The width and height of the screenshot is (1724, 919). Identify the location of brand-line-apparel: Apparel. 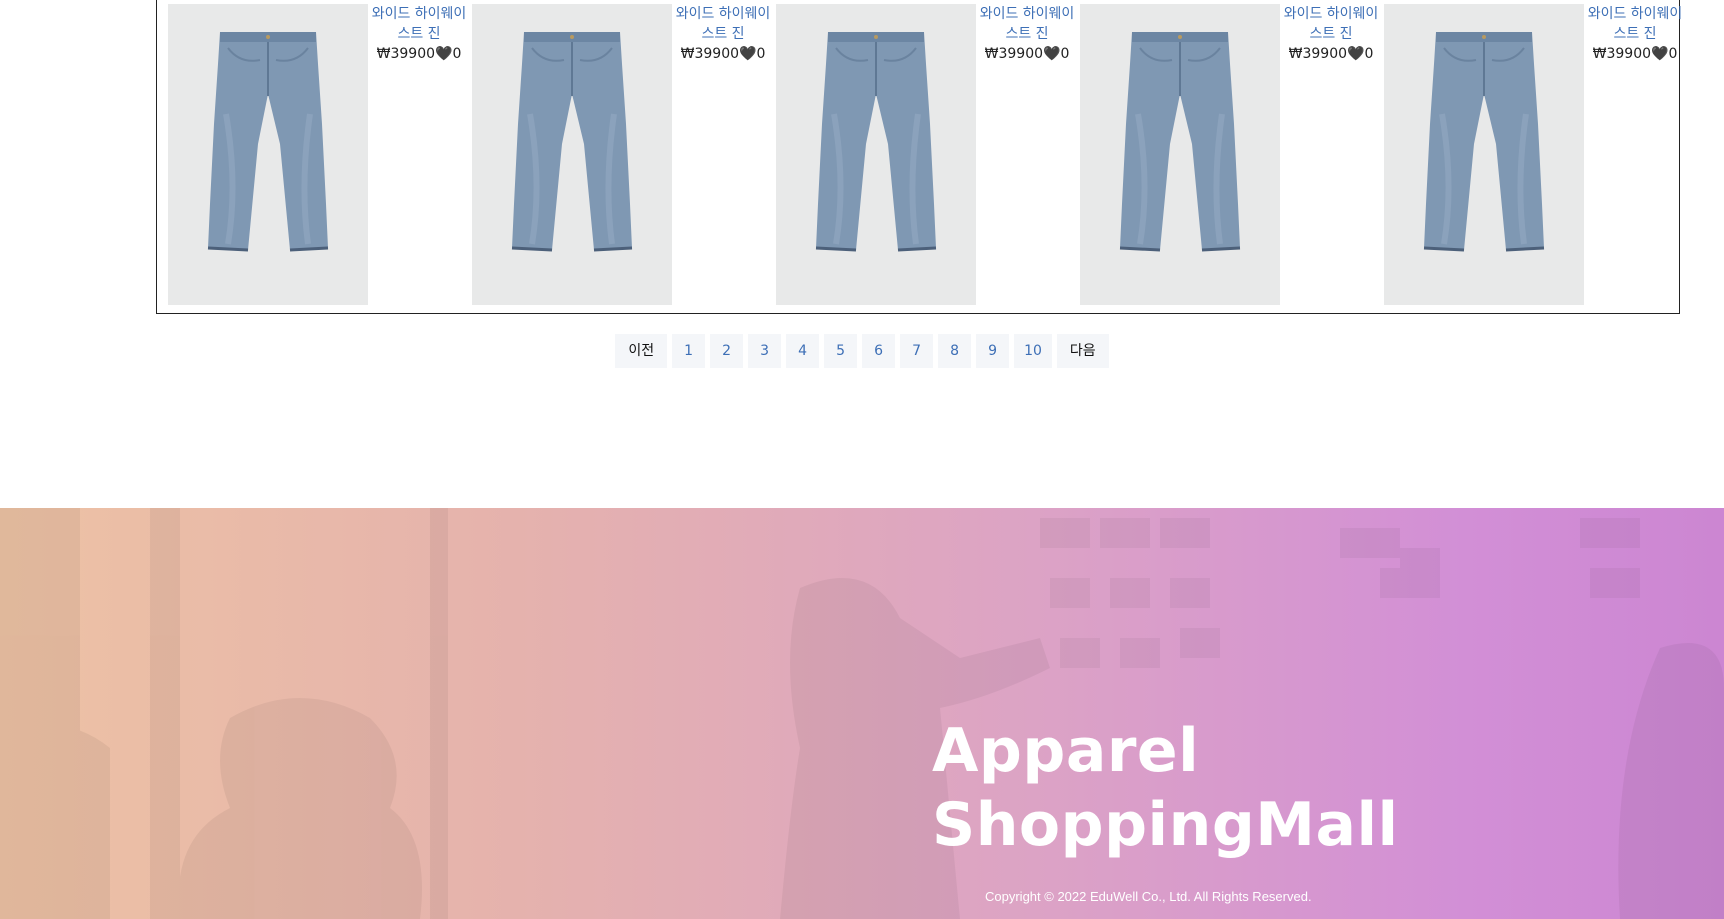
(1066, 751).